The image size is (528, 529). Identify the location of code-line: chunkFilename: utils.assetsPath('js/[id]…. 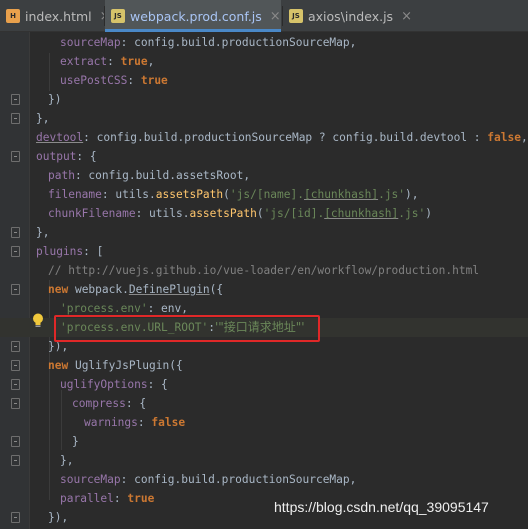
(240, 213).